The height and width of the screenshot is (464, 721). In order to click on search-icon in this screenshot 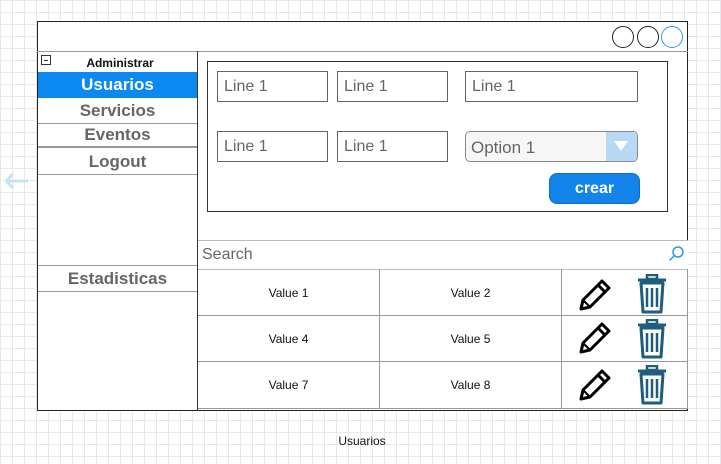, I will do `click(676, 254)`.